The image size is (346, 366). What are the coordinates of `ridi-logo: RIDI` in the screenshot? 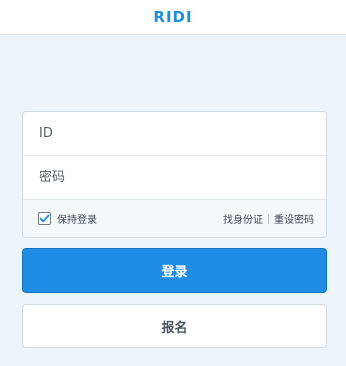 It's located at (172, 17).